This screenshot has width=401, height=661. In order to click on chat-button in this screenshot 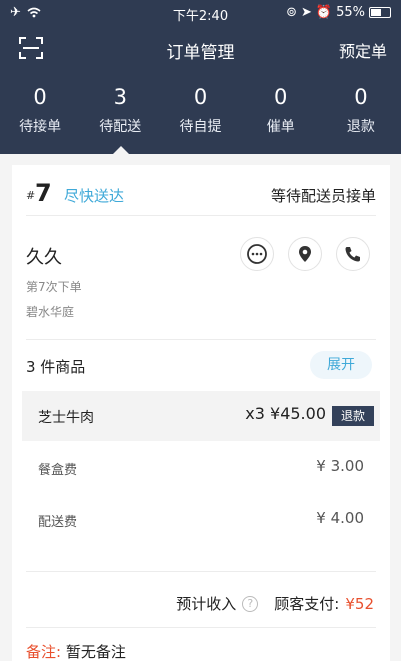, I will do `click(257, 254)`.